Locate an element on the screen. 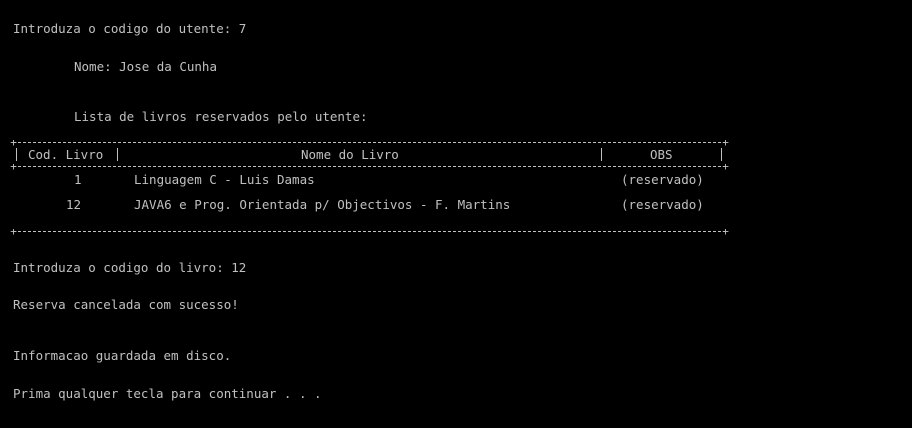 This screenshot has height=428, width=912. row-cod: 12 is located at coordinates (74, 204).